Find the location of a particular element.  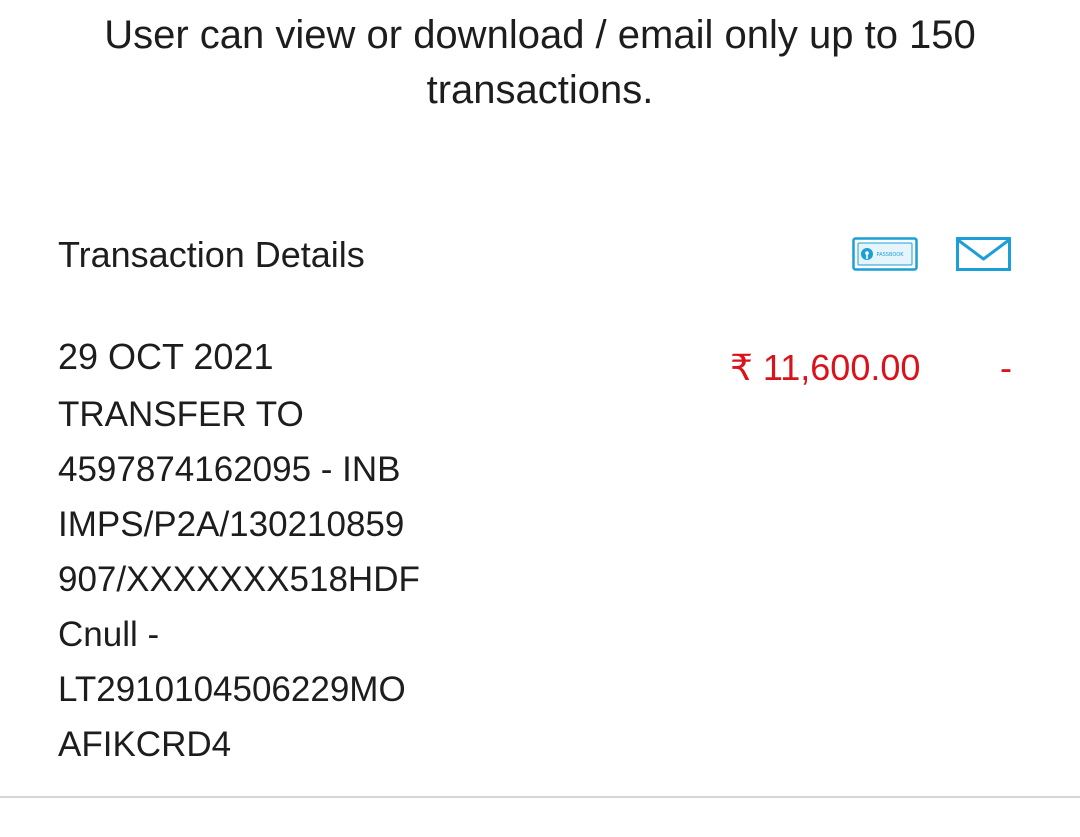

transaction-date: 29 OCT 2021 is located at coordinates (166, 356).